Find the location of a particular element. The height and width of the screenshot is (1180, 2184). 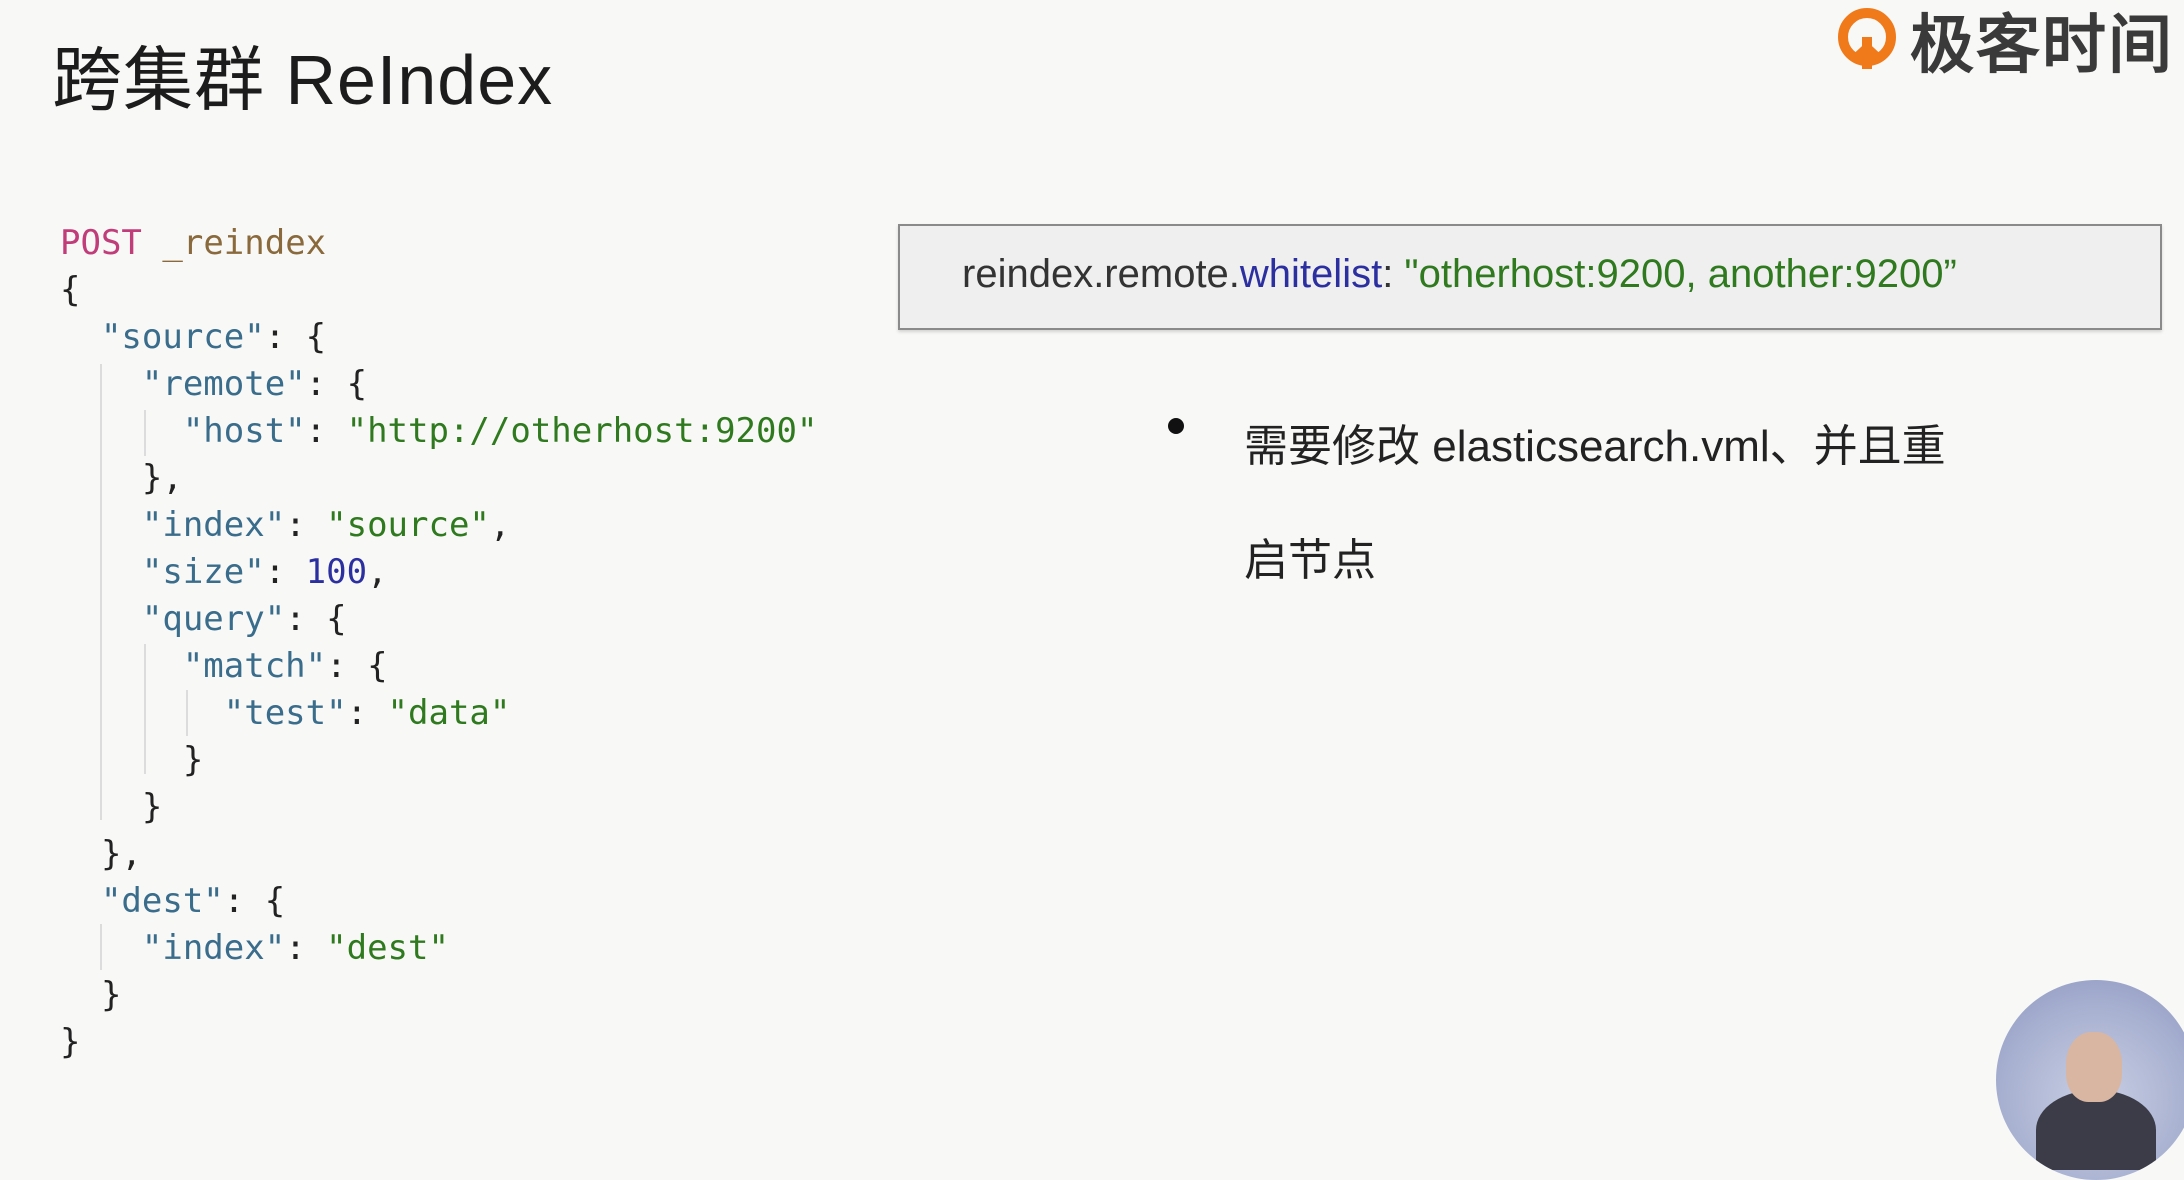

config-prefix: reindex.remote. is located at coordinates (1101, 274).